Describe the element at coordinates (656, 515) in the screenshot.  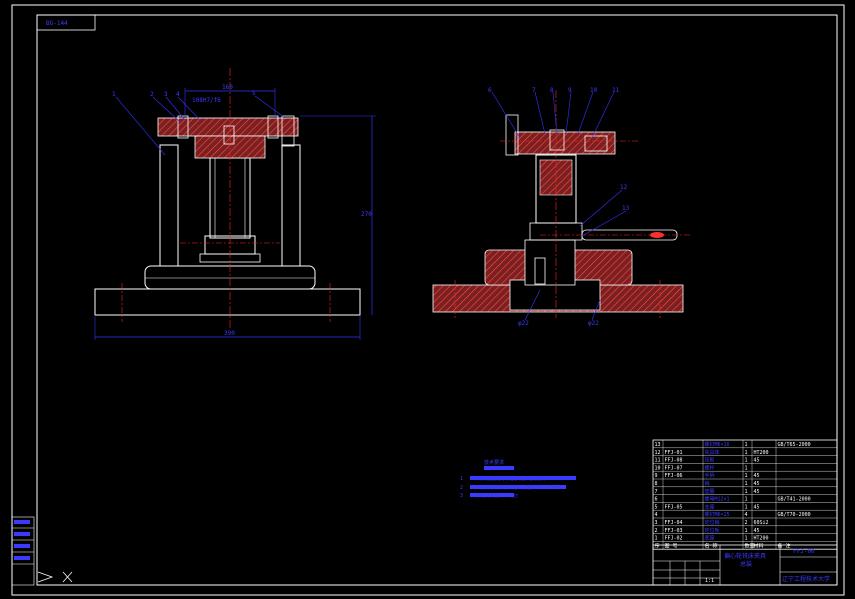
I see `bom-cell-no: 4` at that location.